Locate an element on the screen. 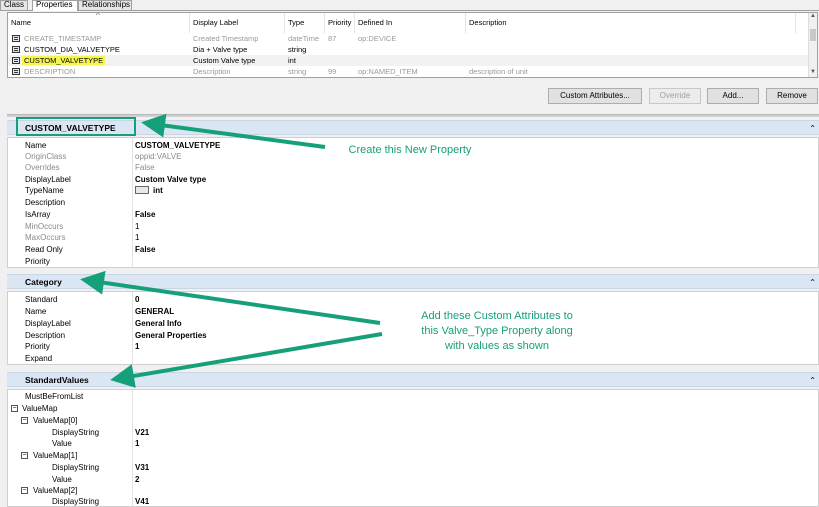 The width and height of the screenshot is (819, 507). property-row: Description is located at coordinates (413, 202).